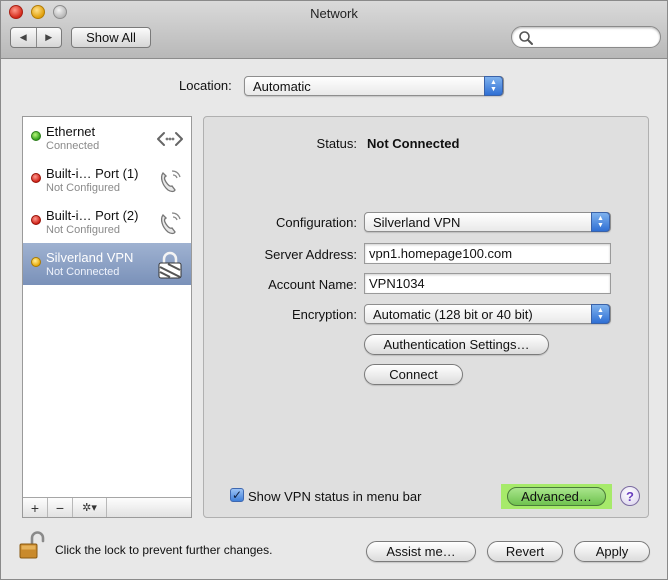  What do you see at coordinates (525, 551) in the screenshot?
I see `revert-button: Revert` at bounding box center [525, 551].